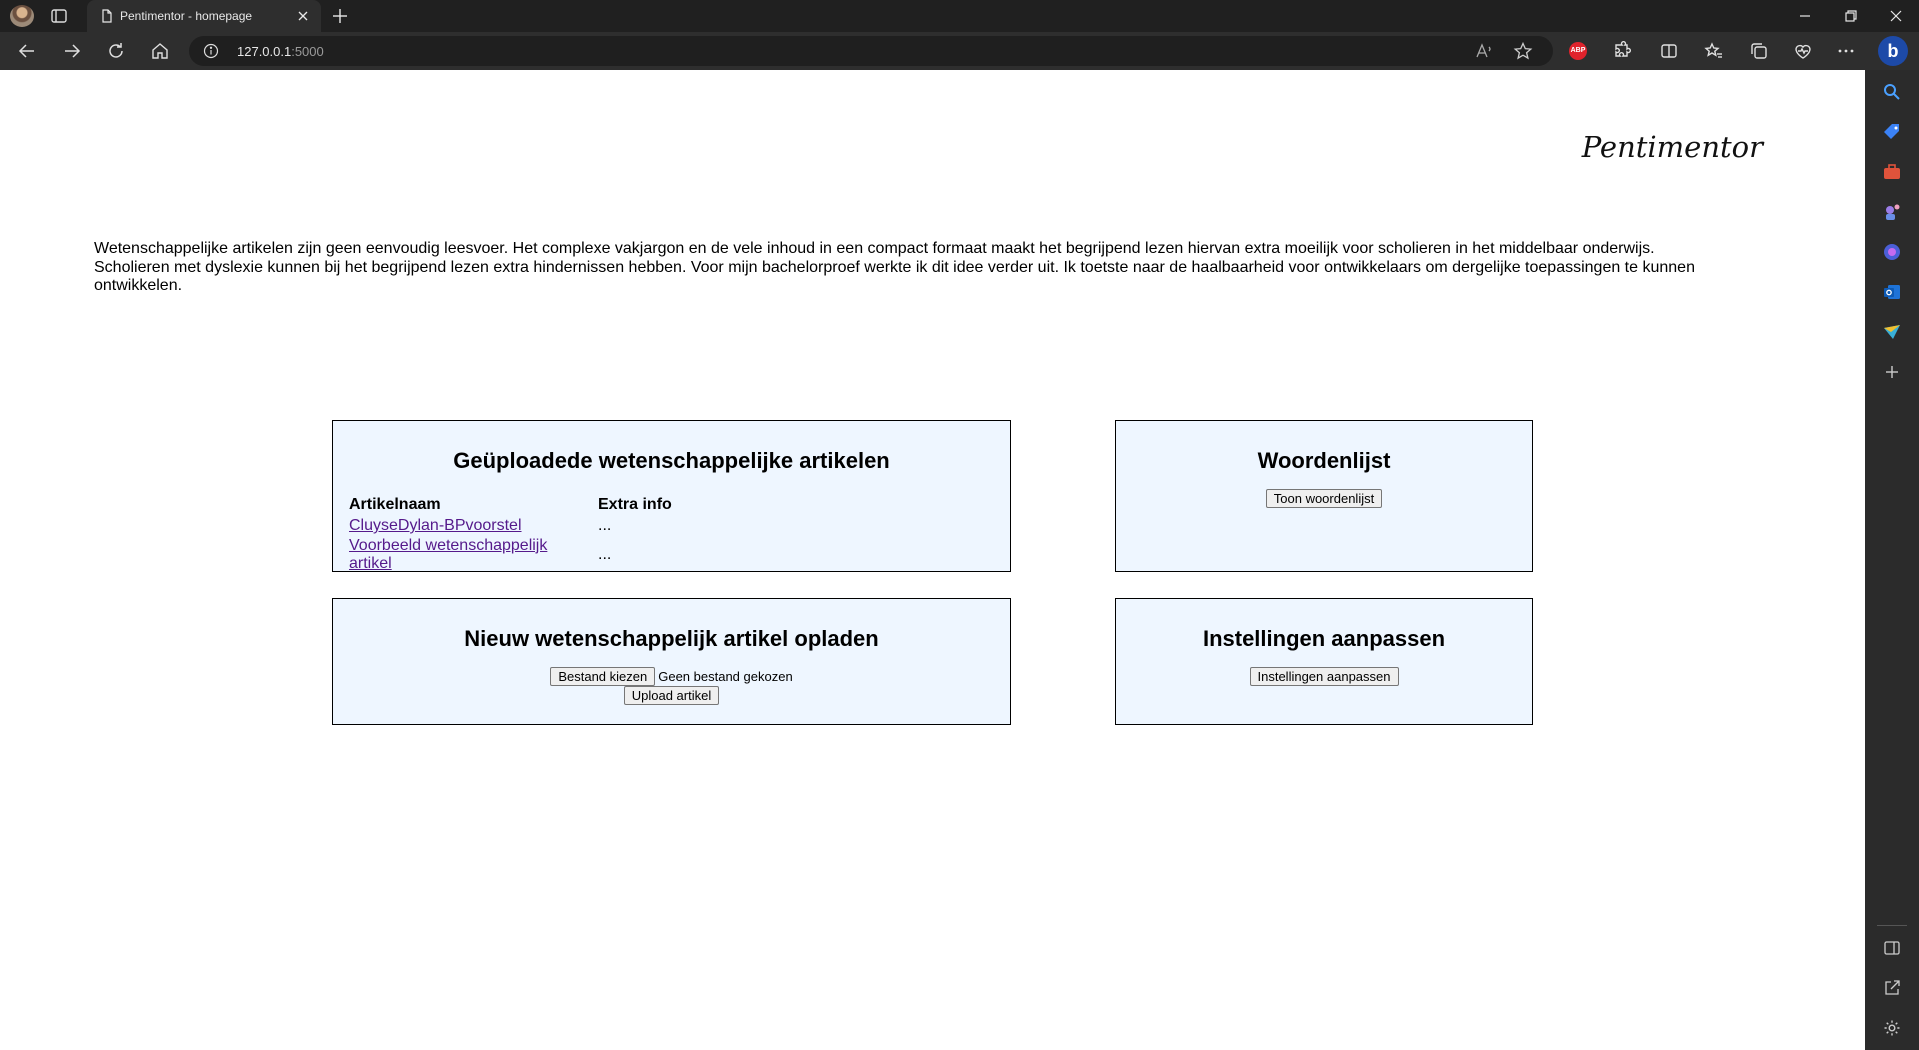 This screenshot has height=1050, width=1919. I want to click on copilot-icon, so click(1892, 252).